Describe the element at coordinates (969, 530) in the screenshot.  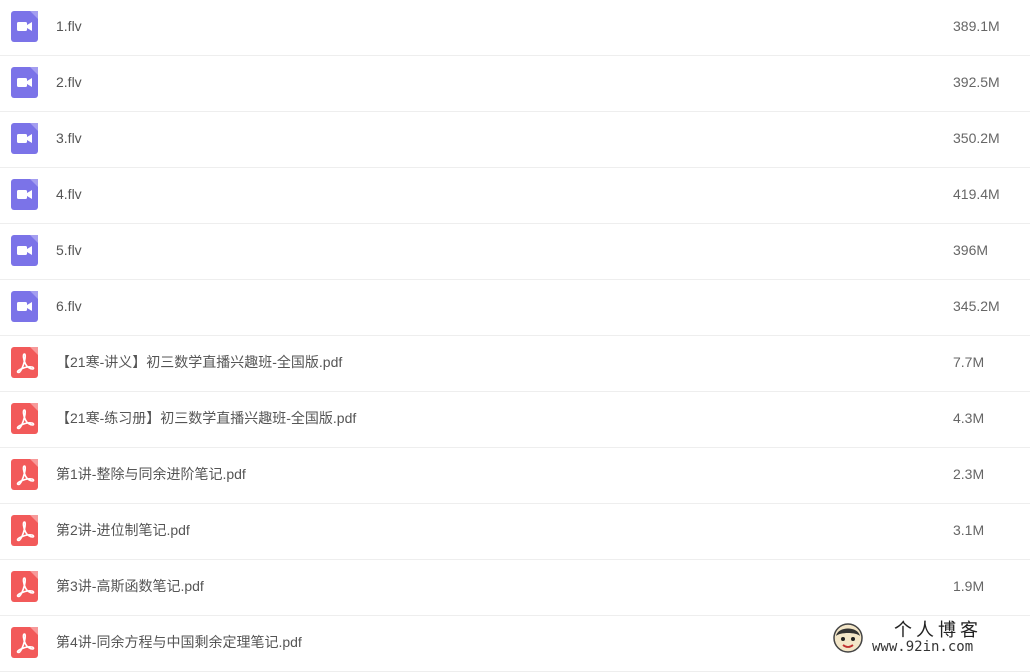
I see `file-size: 3.1M` at that location.